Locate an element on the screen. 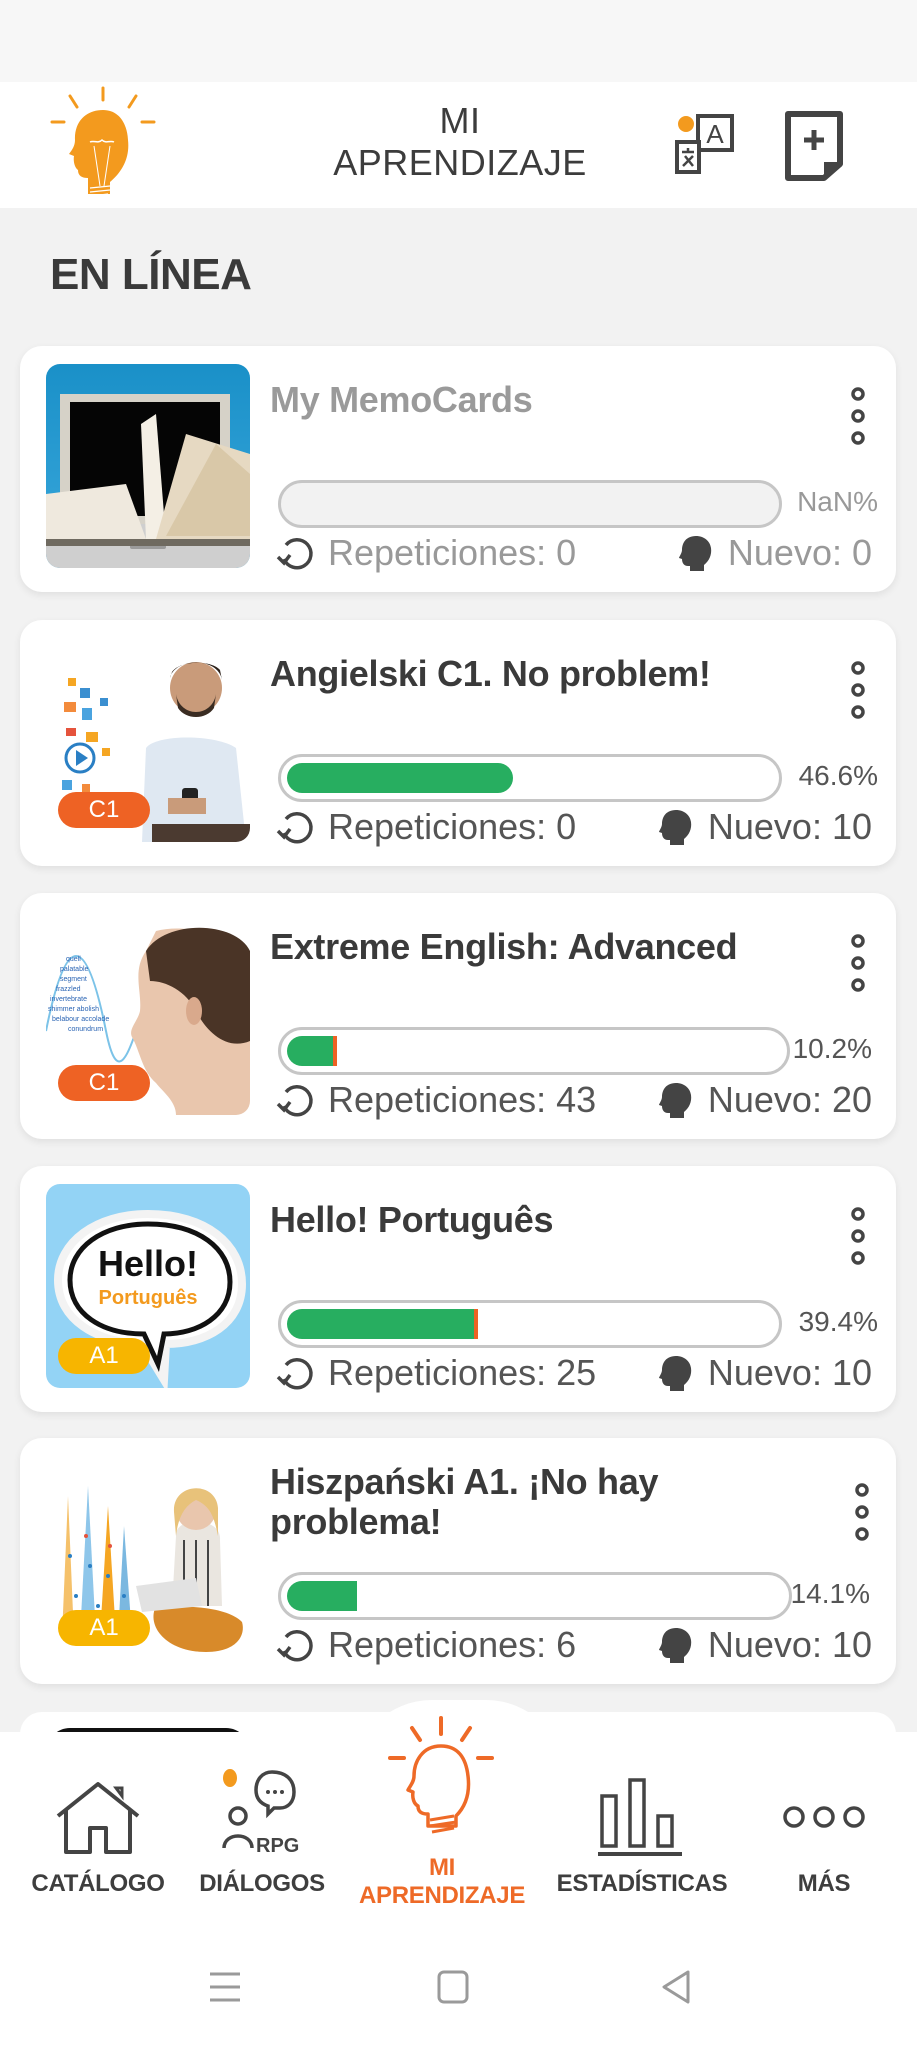 This screenshot has width=917, height=2048. svg-text: belabour accolade is located at coordinates (80, 1019).